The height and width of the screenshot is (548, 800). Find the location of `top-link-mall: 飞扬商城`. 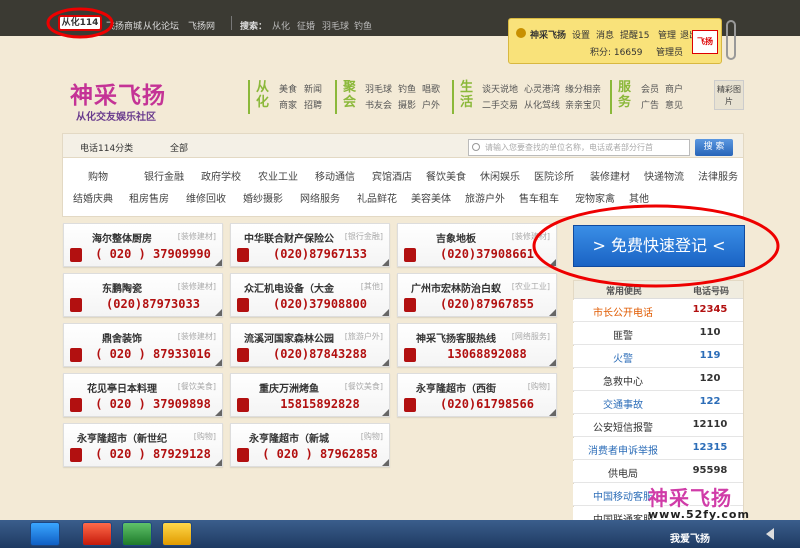

top-link-mall: 飞扬商城 is located at coordinates (124, 25).